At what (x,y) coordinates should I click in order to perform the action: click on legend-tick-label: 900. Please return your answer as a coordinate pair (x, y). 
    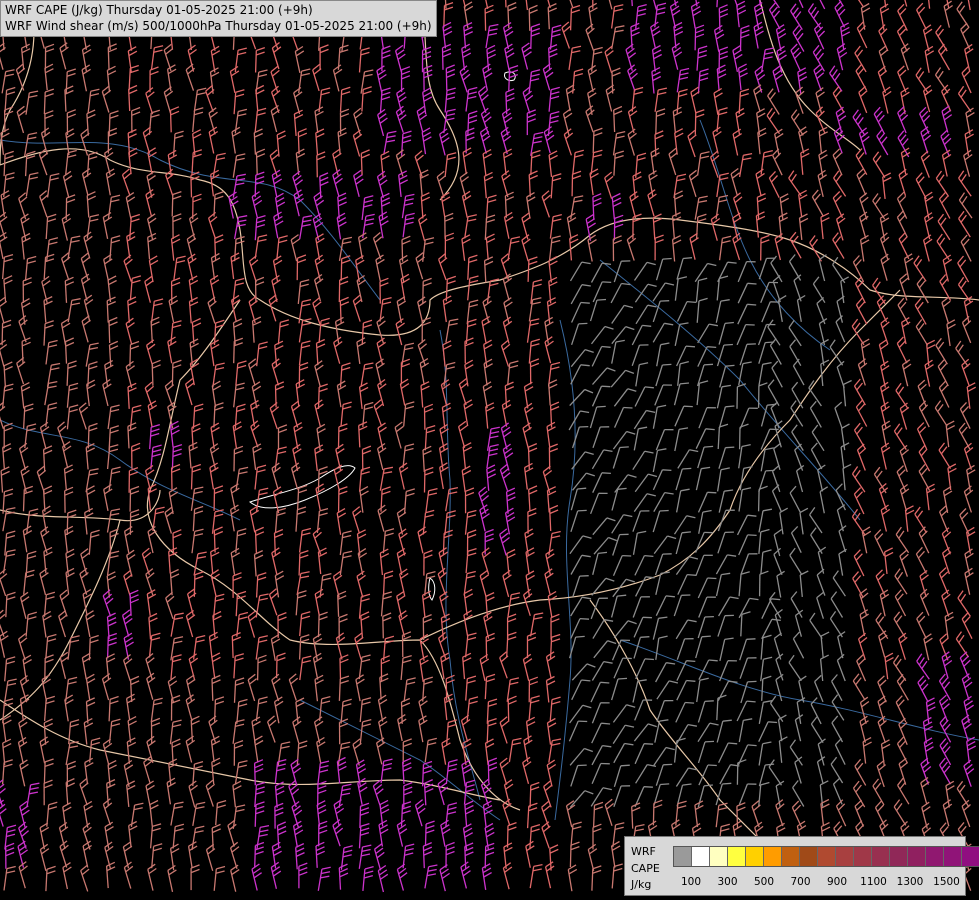
    Looking at the image, I should click on (837, 882).